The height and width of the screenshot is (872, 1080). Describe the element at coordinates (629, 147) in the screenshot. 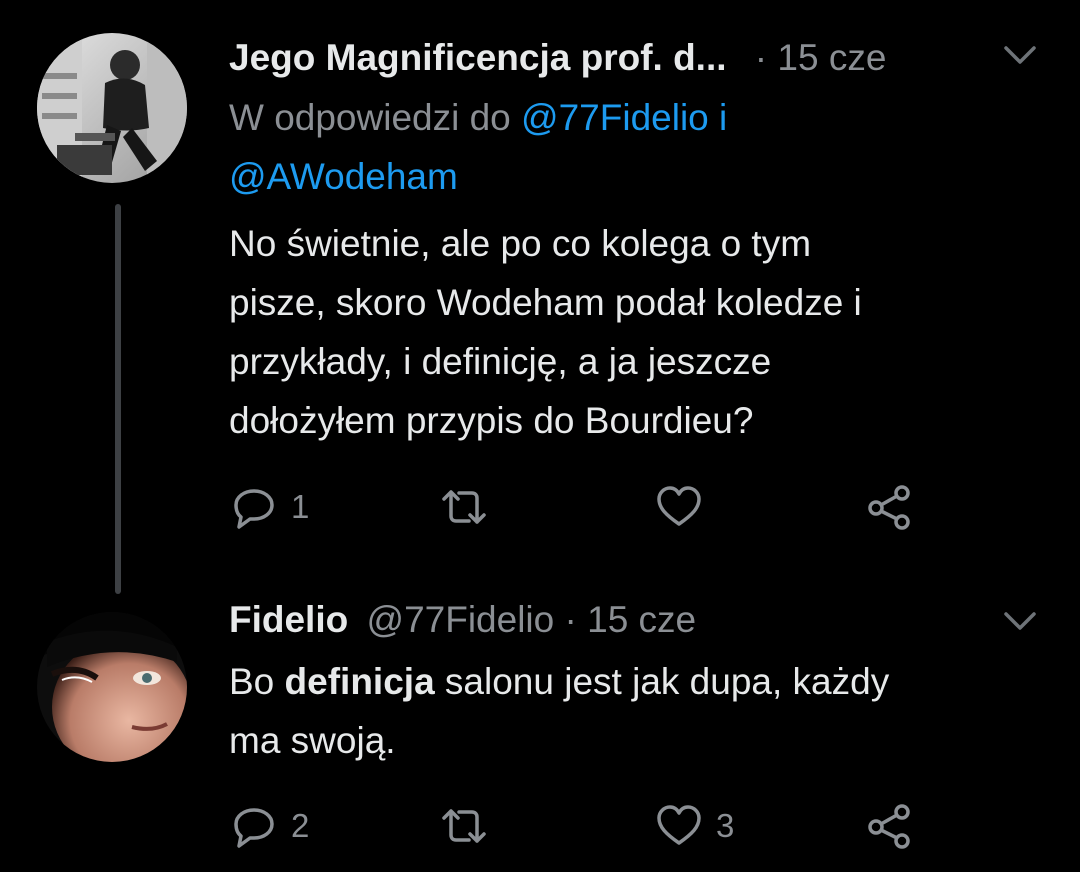

I see `reply-to-line: W odpowiedzi do @77Fidelio i @AWodeham` at that location.